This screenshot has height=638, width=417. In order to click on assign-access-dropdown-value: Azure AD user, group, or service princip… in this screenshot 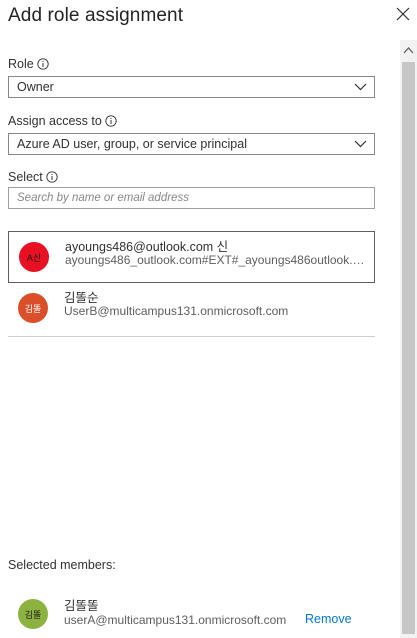, I will do `click(132, 144)`.